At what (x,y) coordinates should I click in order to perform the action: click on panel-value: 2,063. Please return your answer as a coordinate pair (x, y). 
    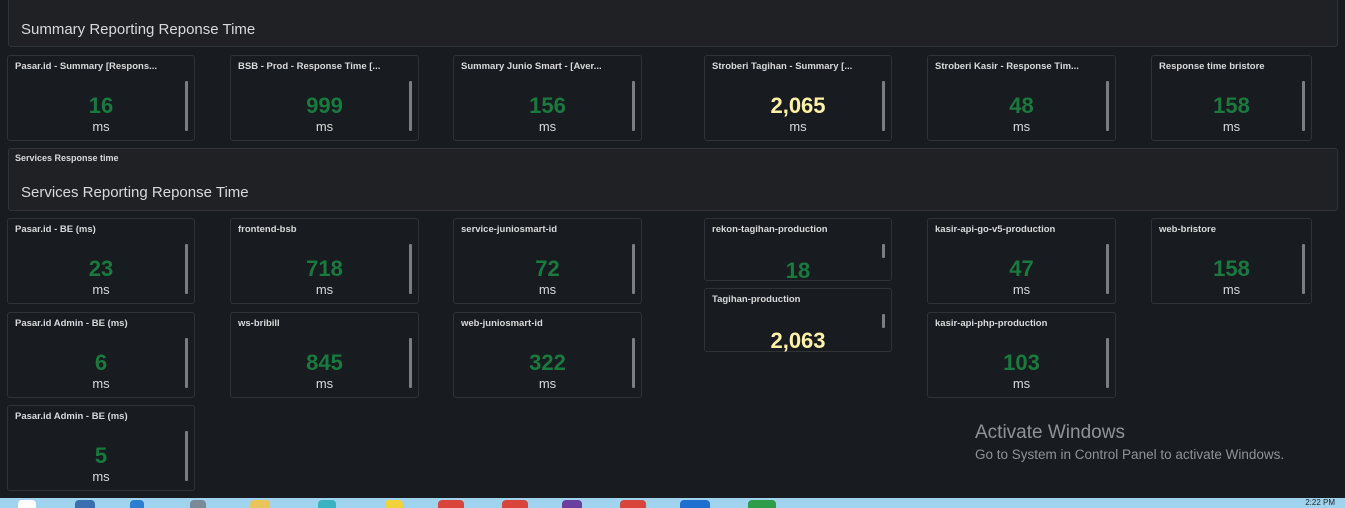
    Looking at the image, I should click on (798, 340).